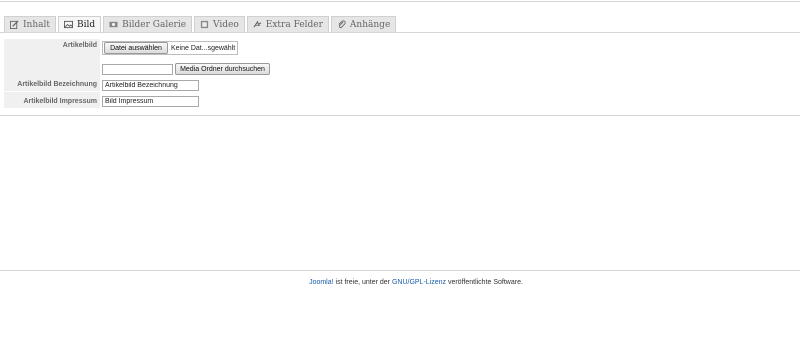  What do you see at coordinates (226, 24) in the screenshot?
I see `tab-label: Video` at bounding box center [226, 24].